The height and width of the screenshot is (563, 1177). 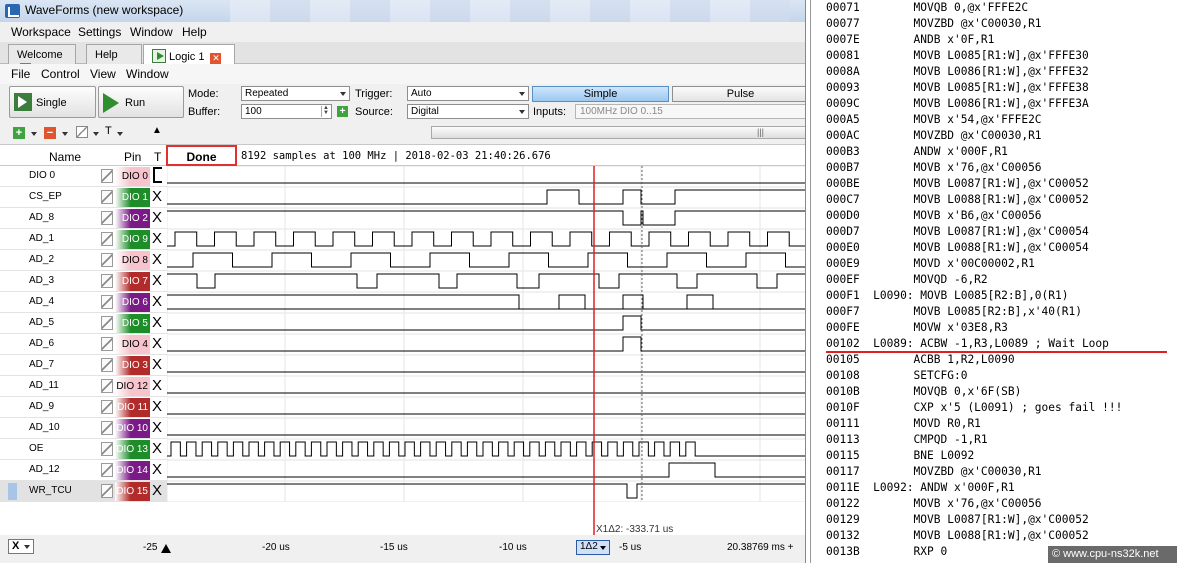 I want to click on menu-file: File, so click(x=20, y=74).